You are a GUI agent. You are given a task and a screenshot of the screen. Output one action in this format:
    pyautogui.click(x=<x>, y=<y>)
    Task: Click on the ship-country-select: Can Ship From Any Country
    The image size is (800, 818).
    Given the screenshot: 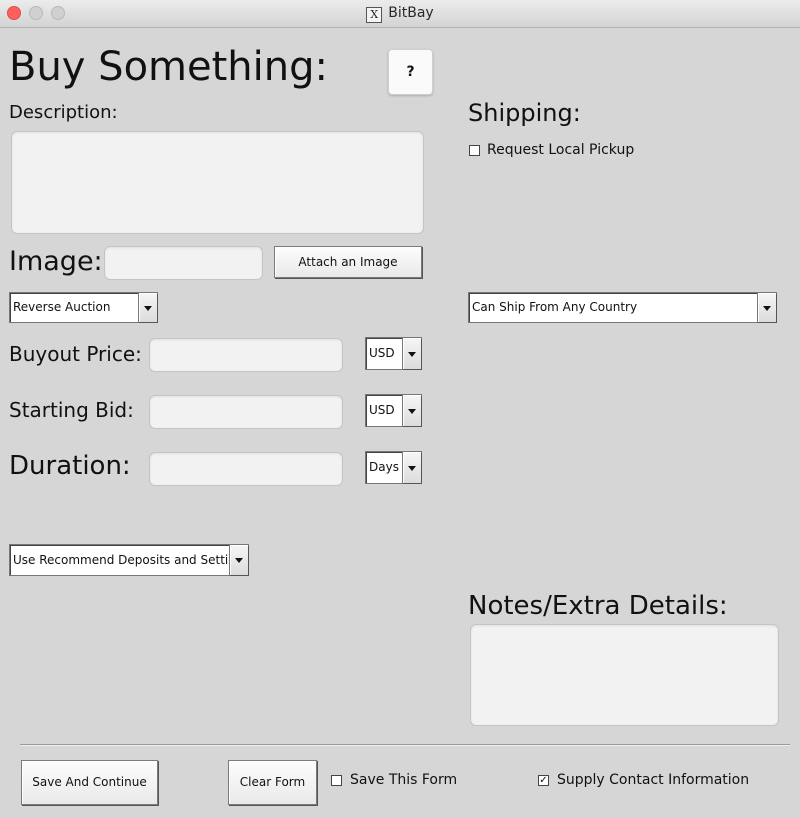 What is the action you would take?
    pyautogui.click(x=622, y=307)
    